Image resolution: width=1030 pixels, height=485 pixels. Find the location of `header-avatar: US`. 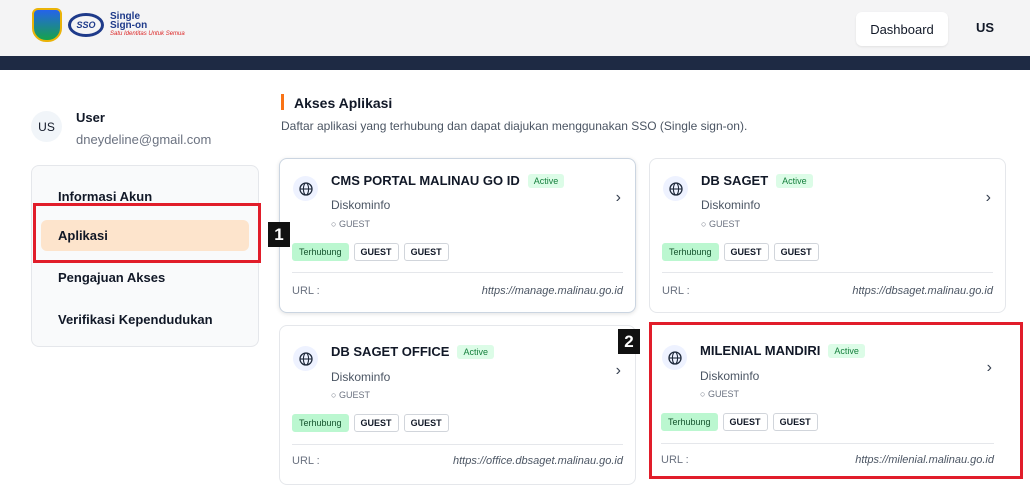

header-avatar: US is located at coordinates (985, 27).